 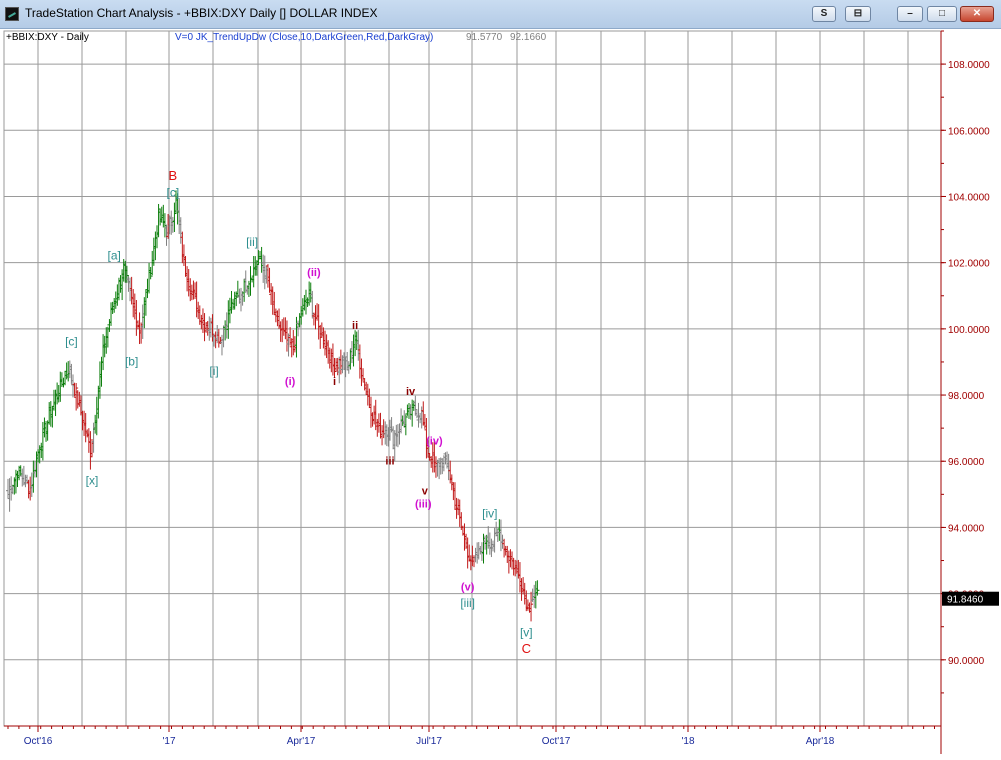 I want to click on wave-label: (v), so click(x=468, y=587).